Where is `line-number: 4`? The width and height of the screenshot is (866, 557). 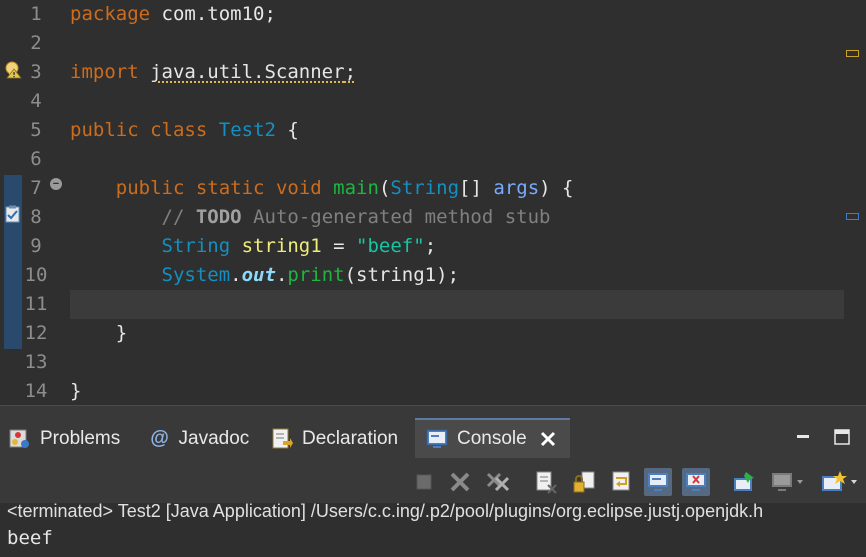
line-number: 4 is located at coordinates (36, 101).